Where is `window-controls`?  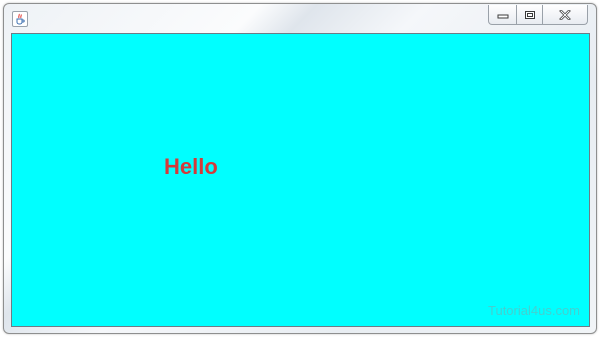 window-controls is located at coordinates (538, 15).